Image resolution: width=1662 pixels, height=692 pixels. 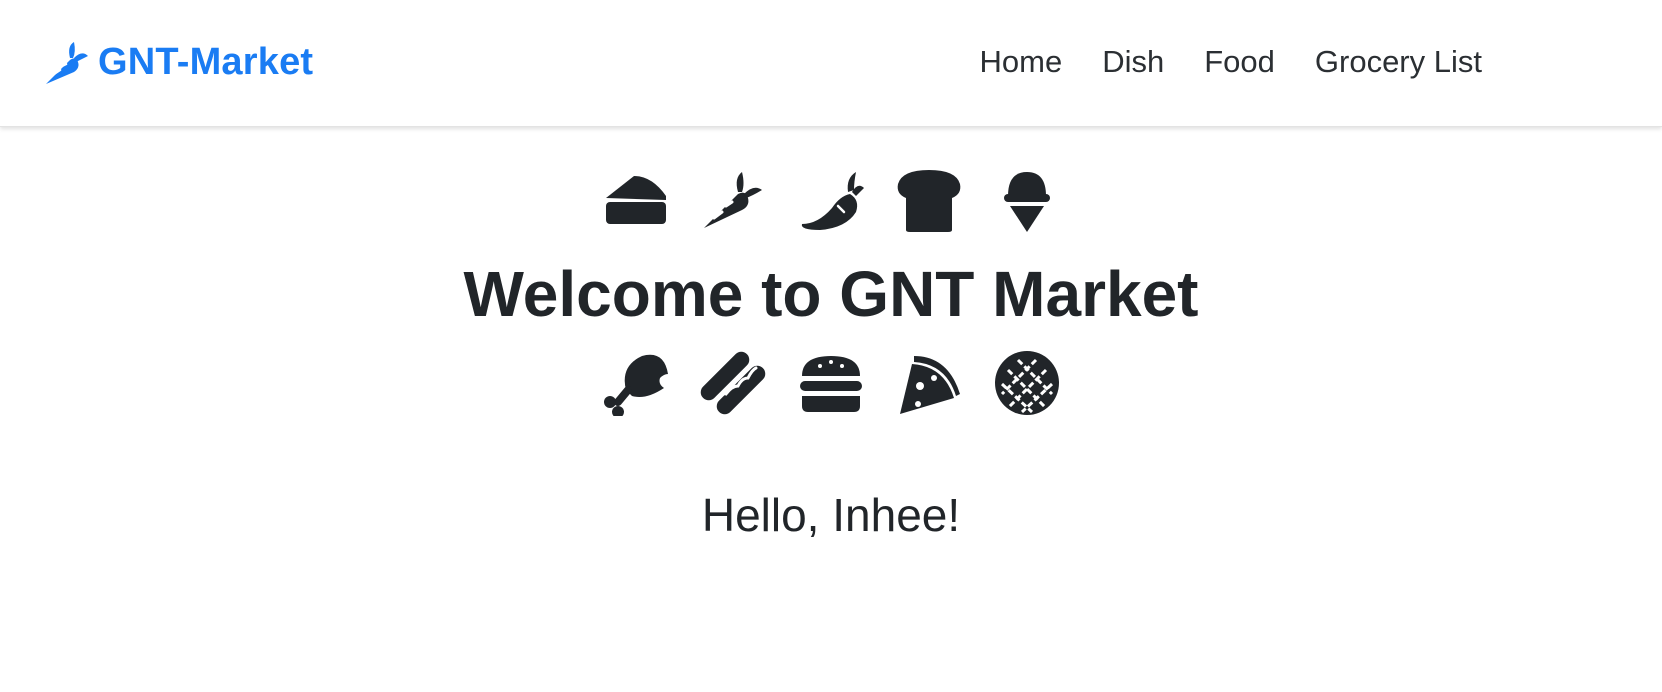 I want to click on nav-link-home: Home, so click(x=1021, y=62).